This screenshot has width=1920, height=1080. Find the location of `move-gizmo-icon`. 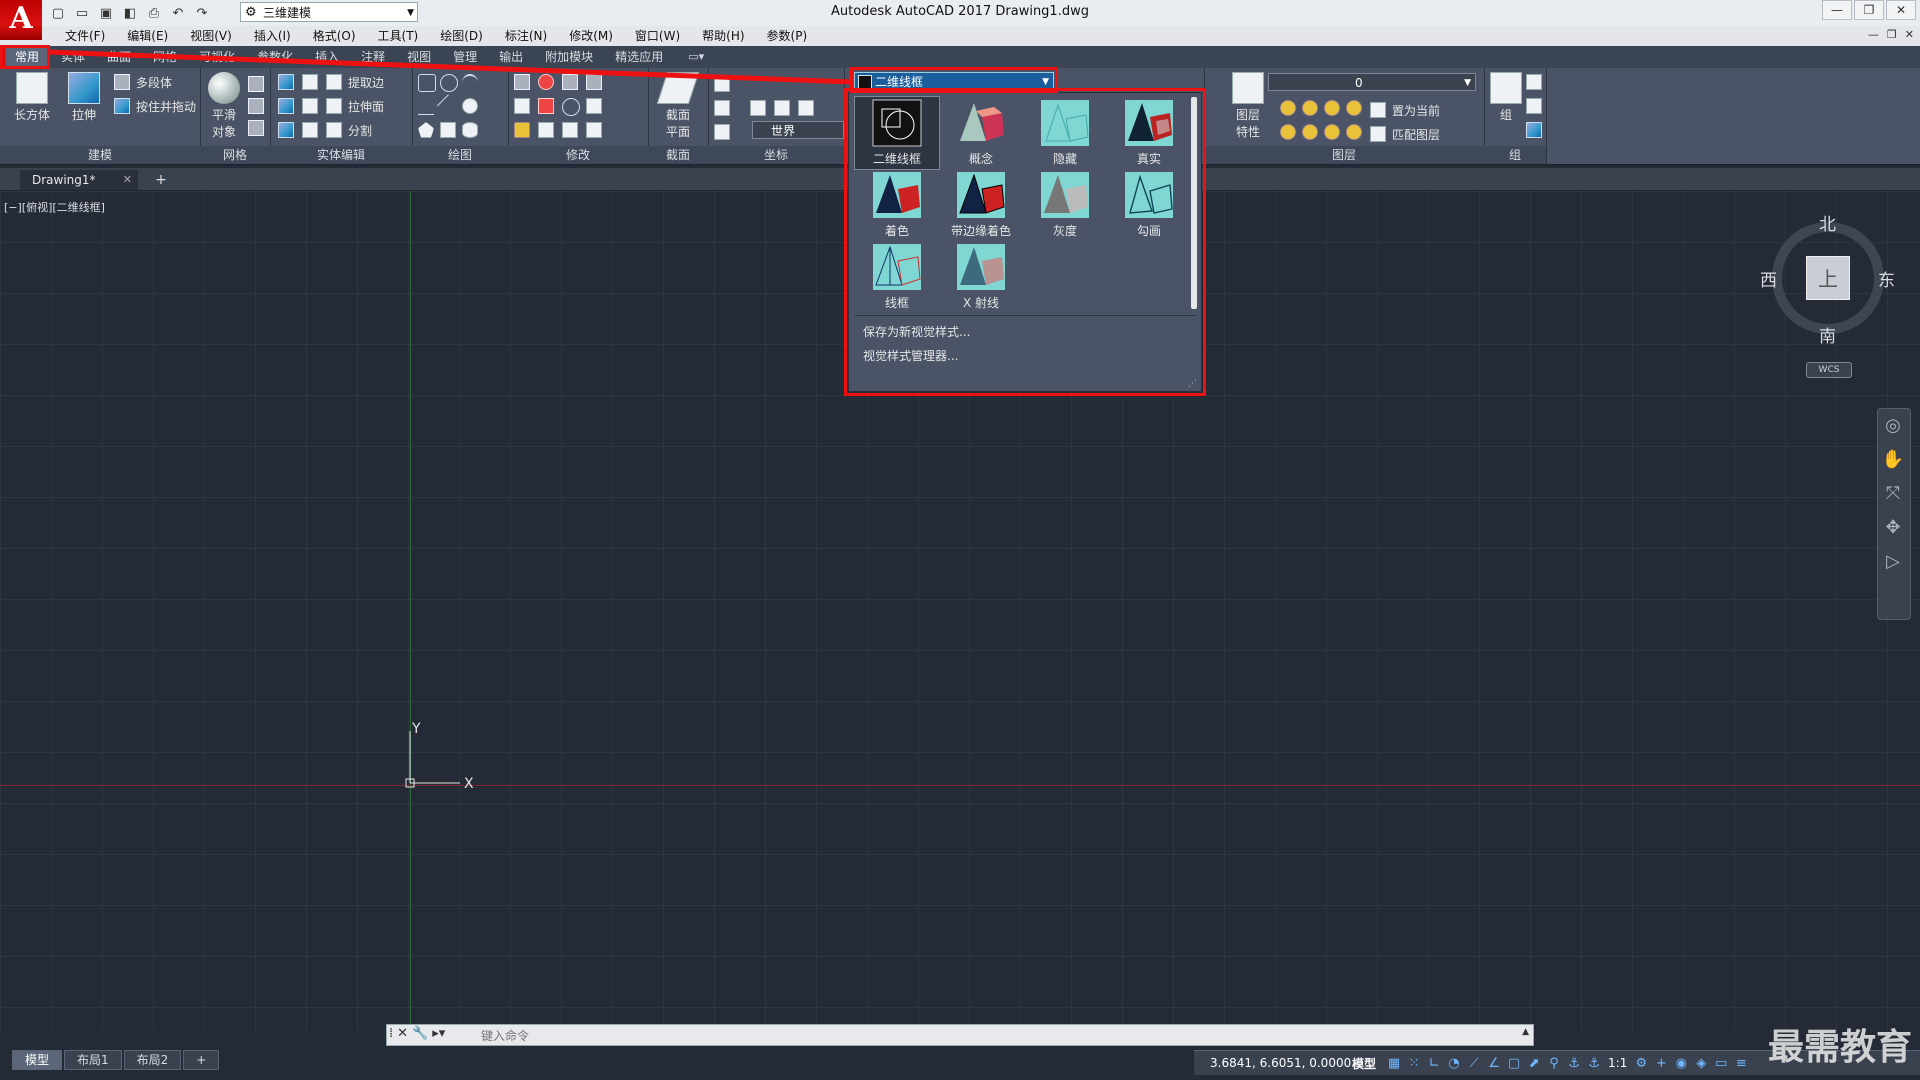

move-gizmo-icon is located at coordinates (570, 82).